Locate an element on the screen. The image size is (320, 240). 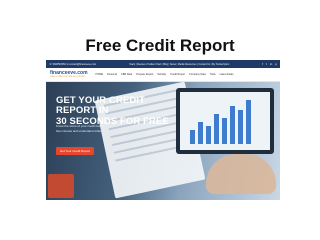
menu-item-home: HOME is located at coordinates (100, 74).